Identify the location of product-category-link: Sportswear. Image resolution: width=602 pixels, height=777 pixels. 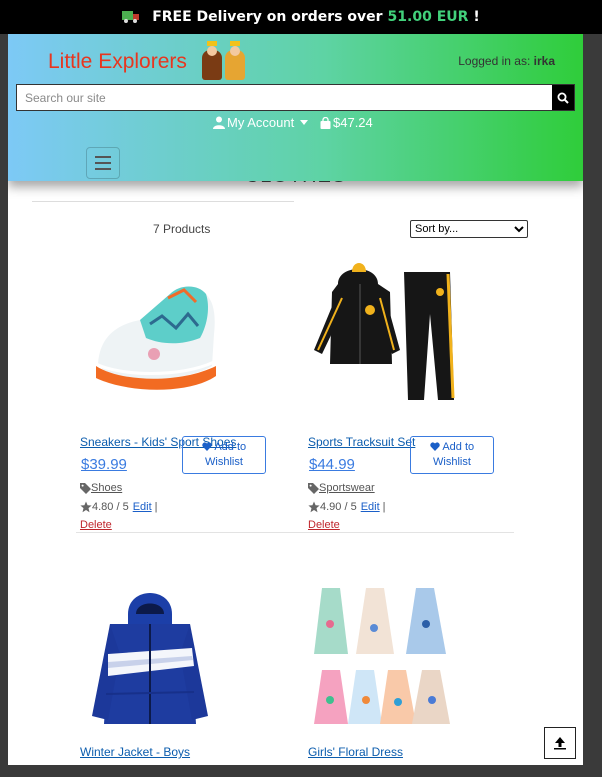
(341, 488).